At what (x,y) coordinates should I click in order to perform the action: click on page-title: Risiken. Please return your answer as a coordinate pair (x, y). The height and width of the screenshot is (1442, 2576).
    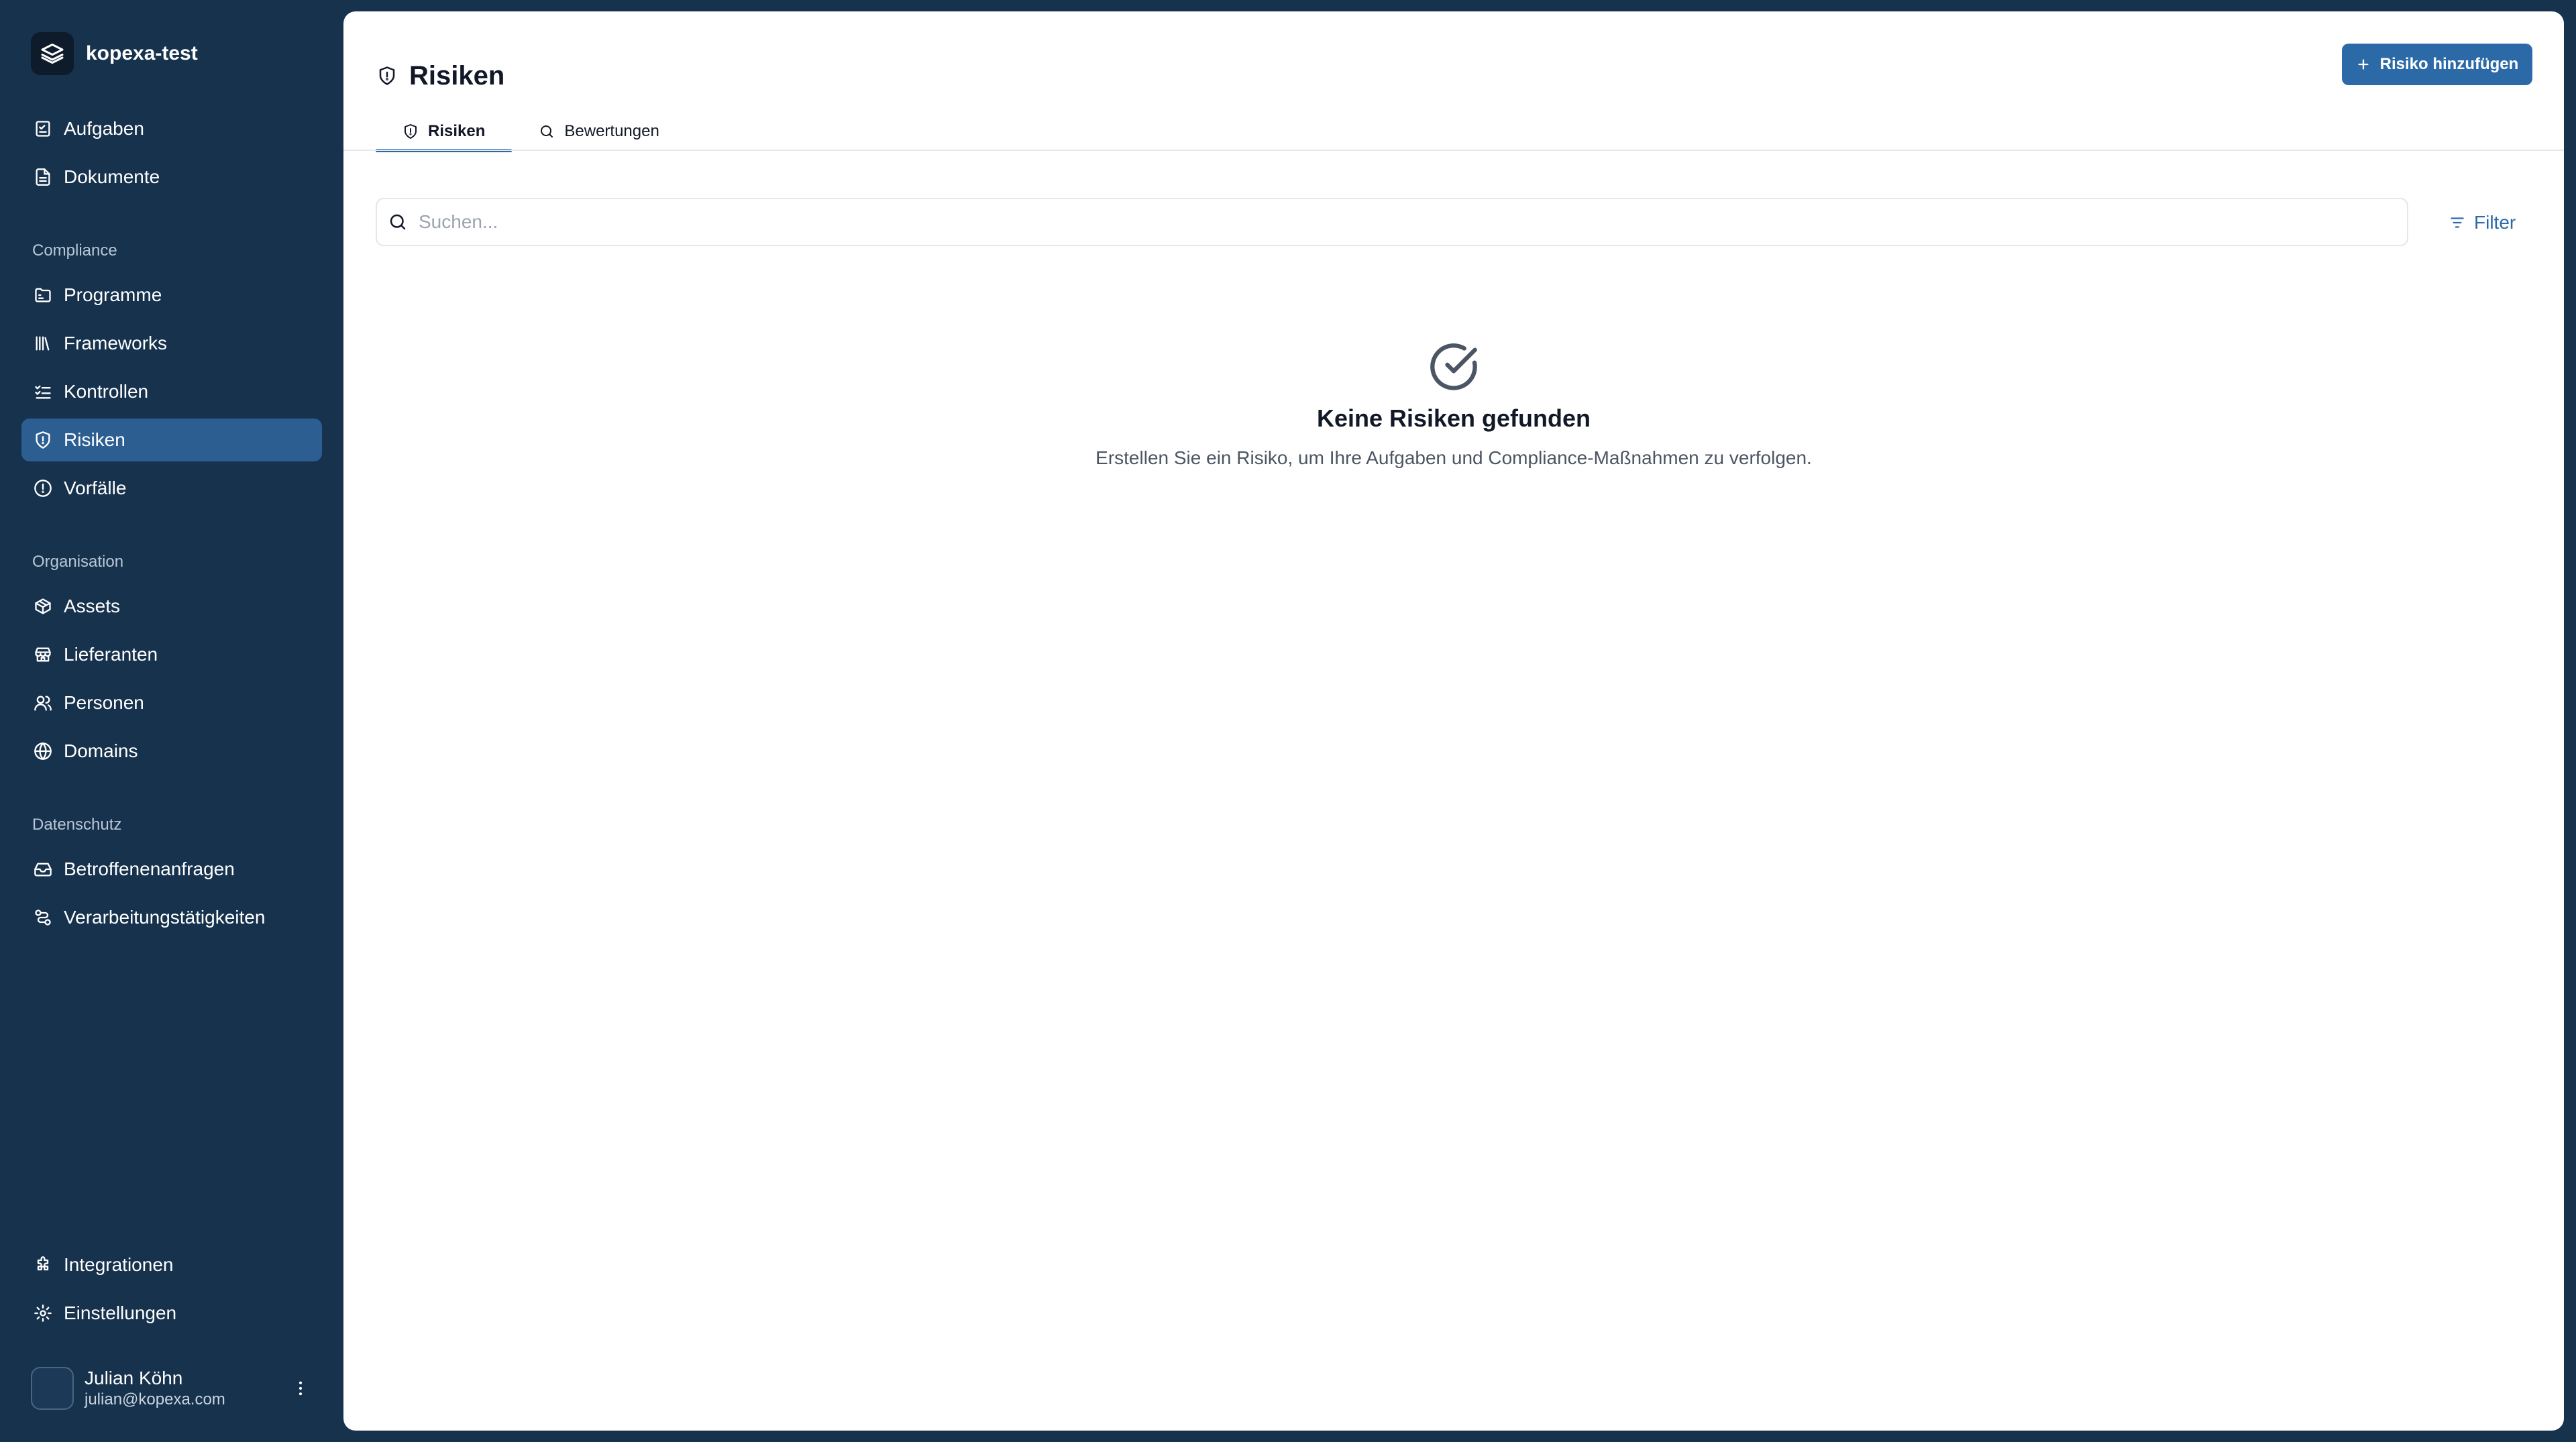
    Looking at the image, I should click on (457, 75).